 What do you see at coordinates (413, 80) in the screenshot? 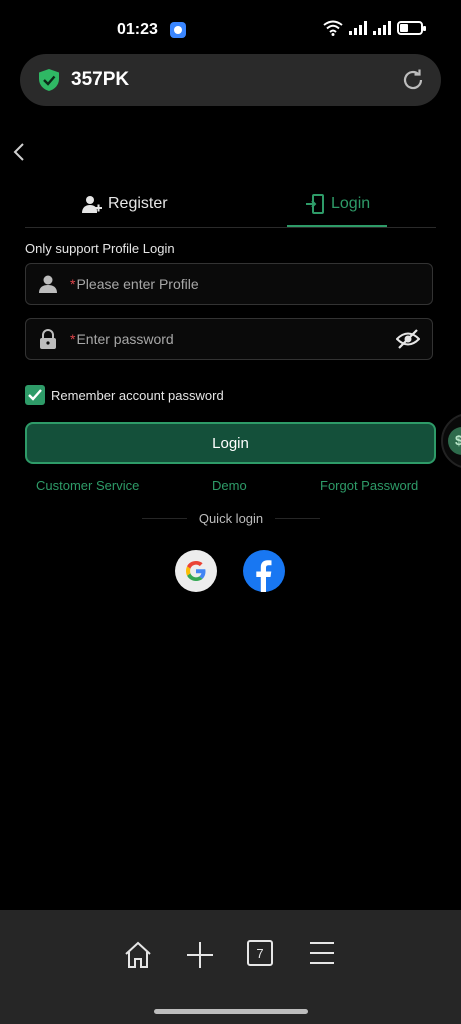
I see `reload-icon` at bounding box center [413, 80].